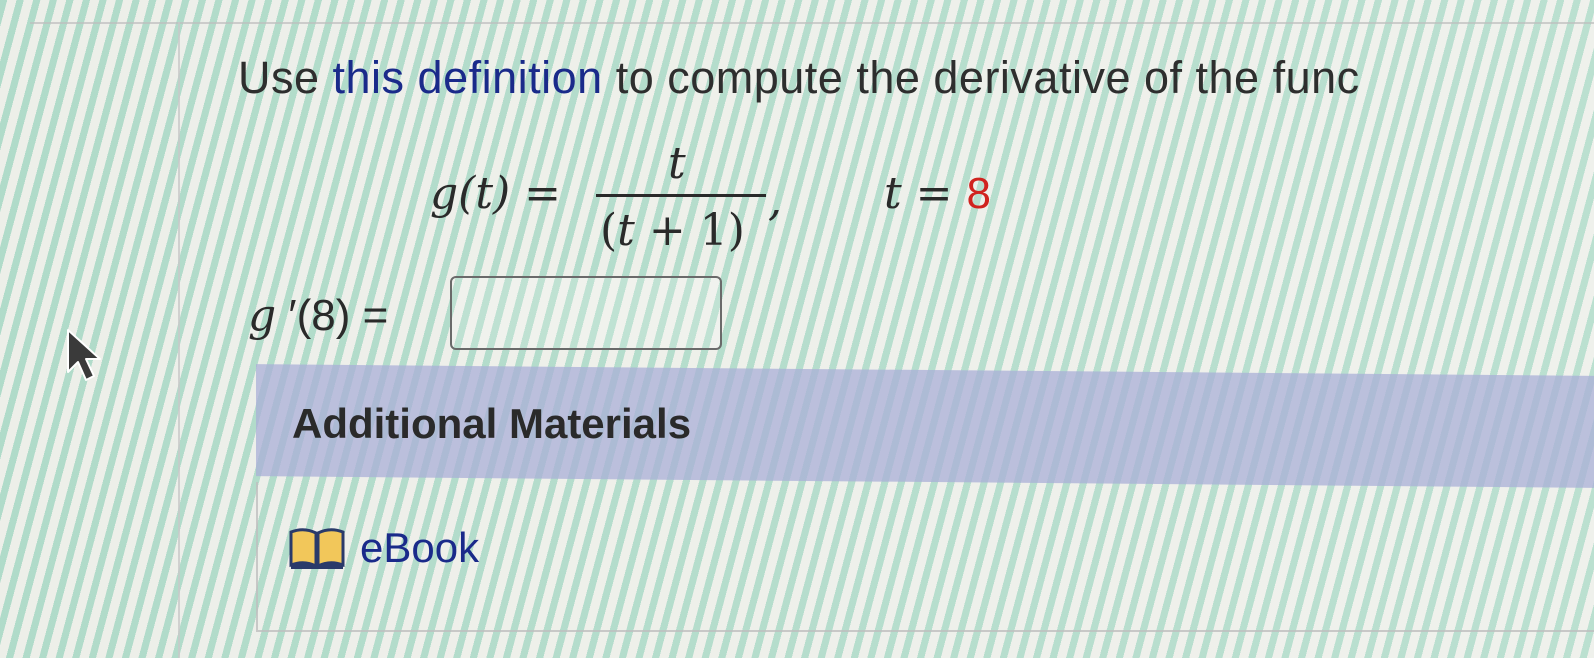 This screenshot has width=1594, height=658. I want to click on evaluation-value: 8, so click(979, 193).